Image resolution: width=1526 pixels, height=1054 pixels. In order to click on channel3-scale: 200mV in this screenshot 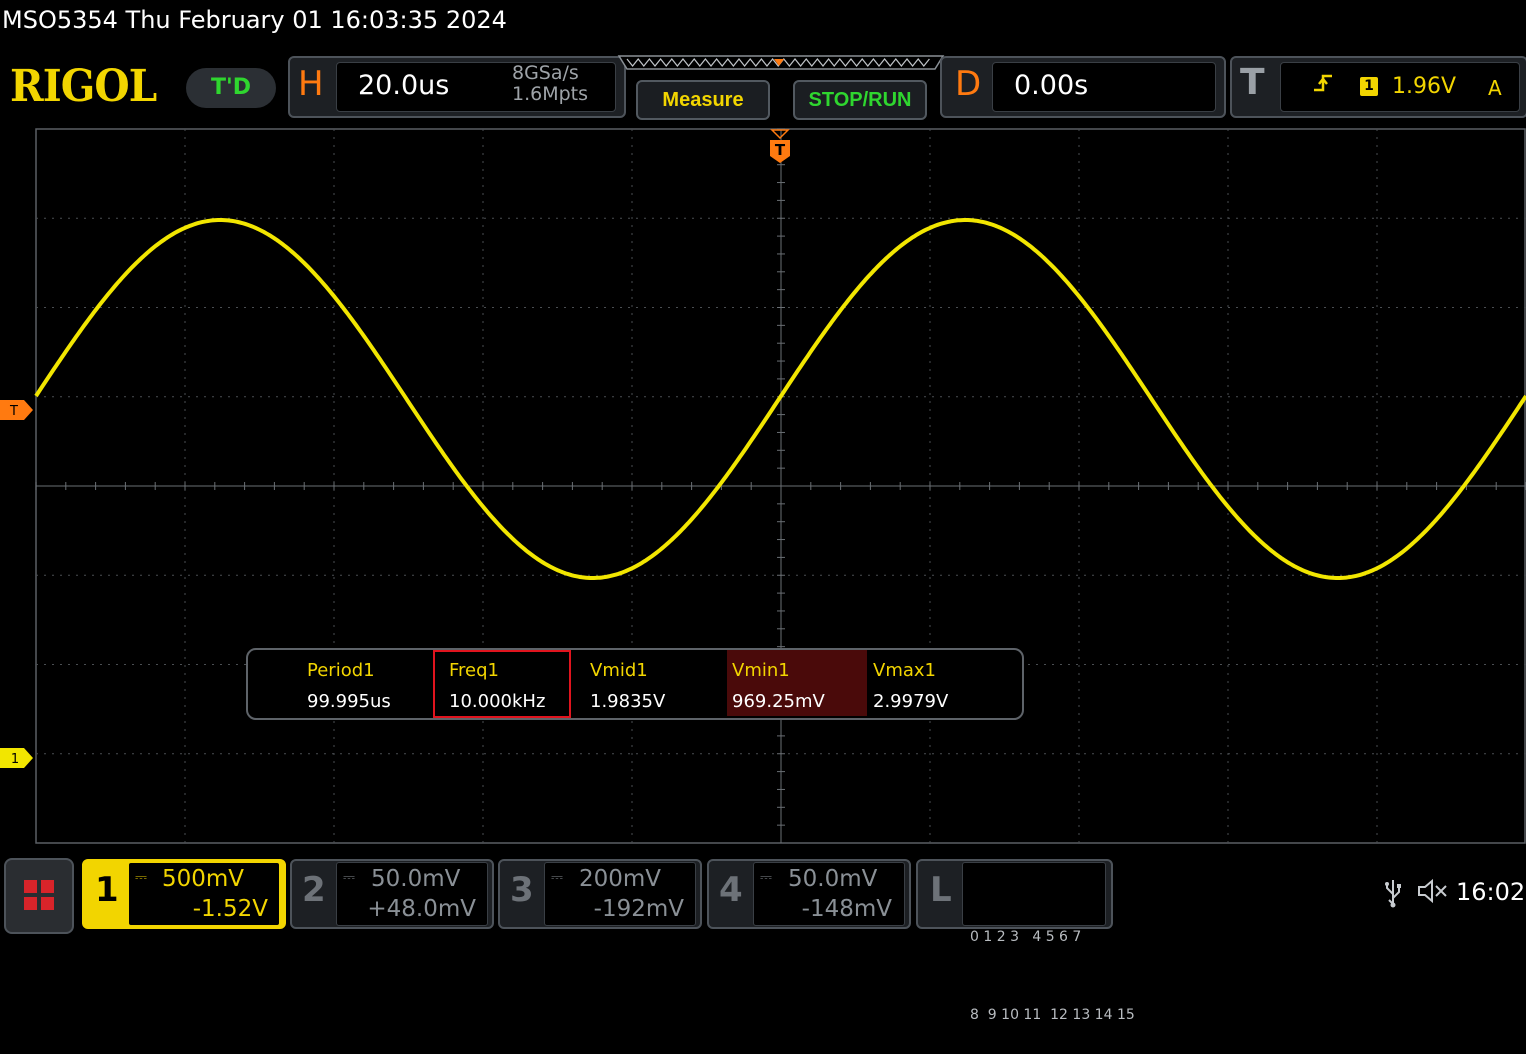, I will do `click(620, 879)`.